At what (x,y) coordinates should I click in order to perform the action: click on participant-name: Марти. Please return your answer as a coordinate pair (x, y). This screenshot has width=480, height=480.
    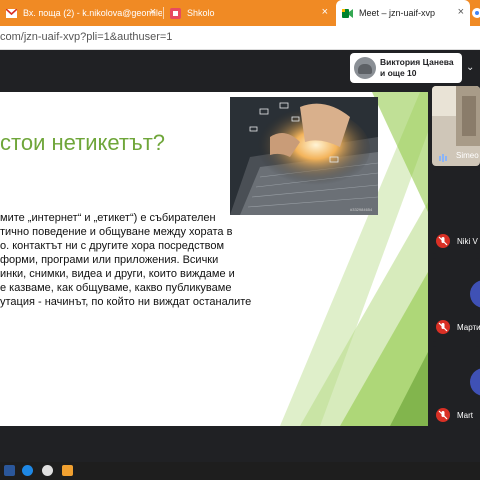
    Looking at the image, I should click on (468, 327).